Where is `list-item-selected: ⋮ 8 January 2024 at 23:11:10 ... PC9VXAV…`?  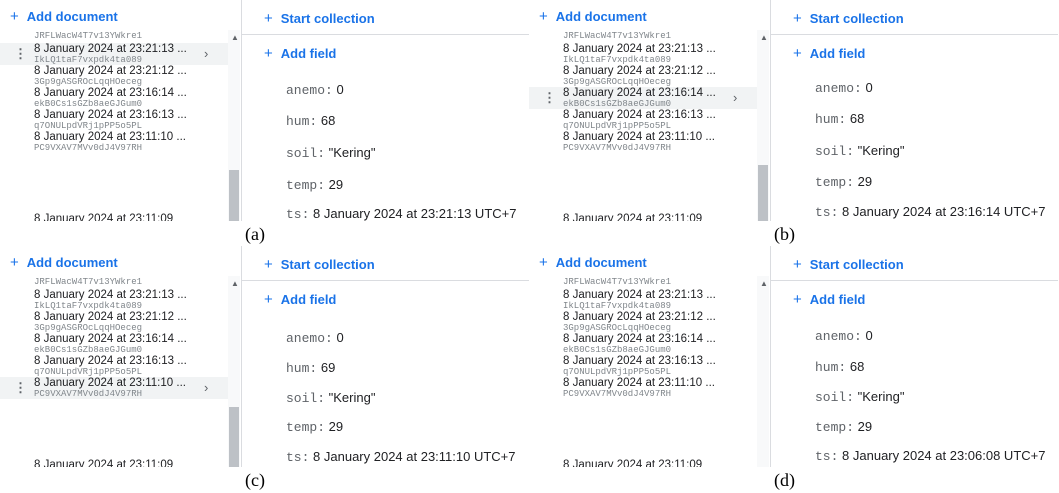
list-item-selected: ⋮ 8 January 2024 at 23:11:10 ... PC9VXAV… is located at coordinates (114, 388).